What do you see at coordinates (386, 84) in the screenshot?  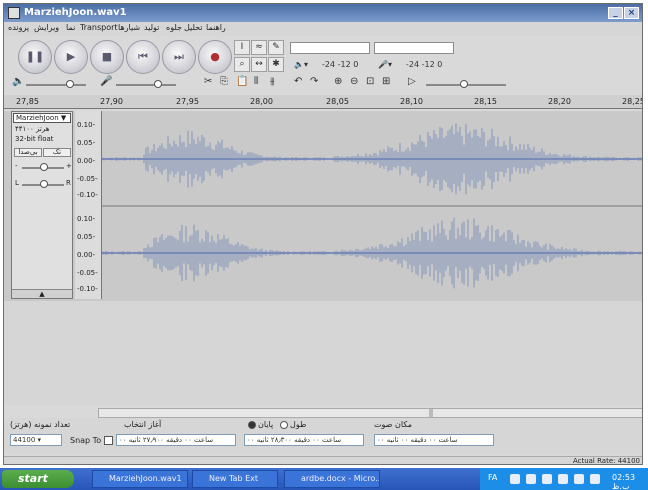 I see `fit-project-icon: ⊞` at bounding box center [386, 84].